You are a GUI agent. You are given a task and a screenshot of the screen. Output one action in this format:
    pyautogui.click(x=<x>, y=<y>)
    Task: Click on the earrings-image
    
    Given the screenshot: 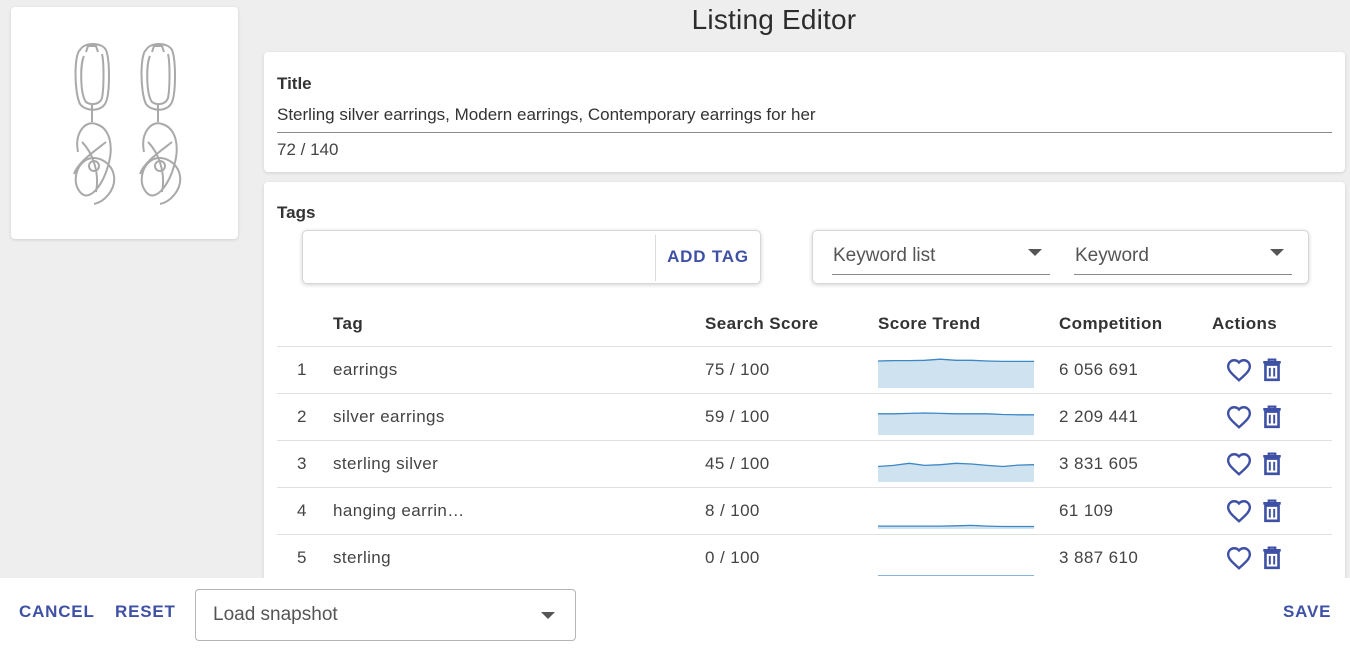 What is the action you would take?
    pyautogui.click(x=127, y=124)
    